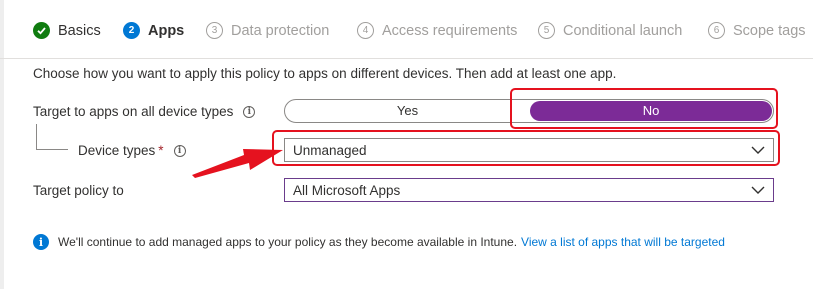  I want to click on checkmark-icon, so click(41, 30).